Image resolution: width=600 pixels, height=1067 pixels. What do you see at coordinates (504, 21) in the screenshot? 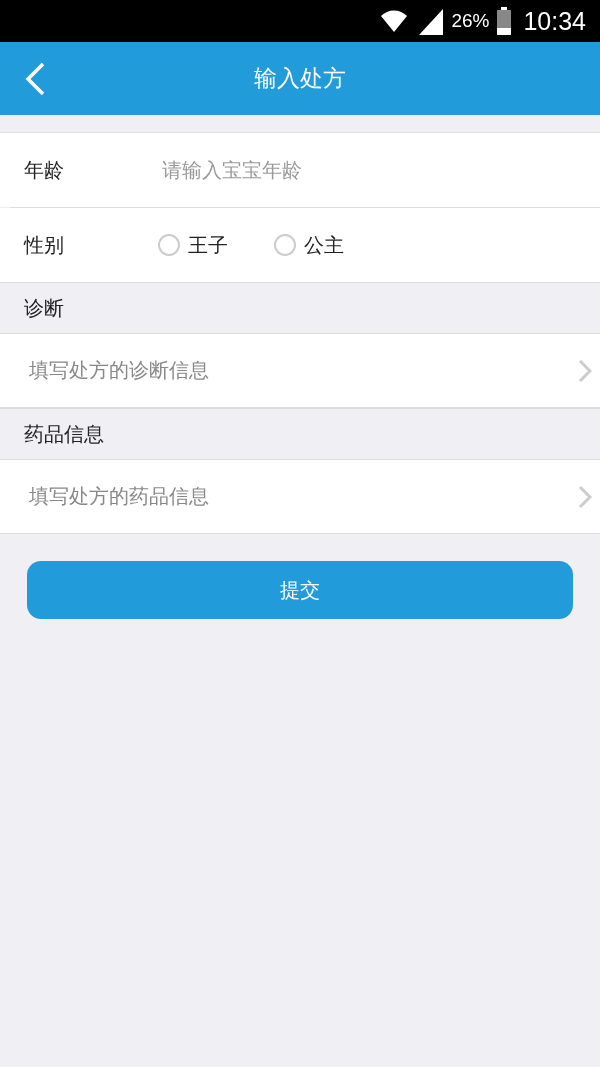
I see `battery-icon` at bounding box center [504, 21].